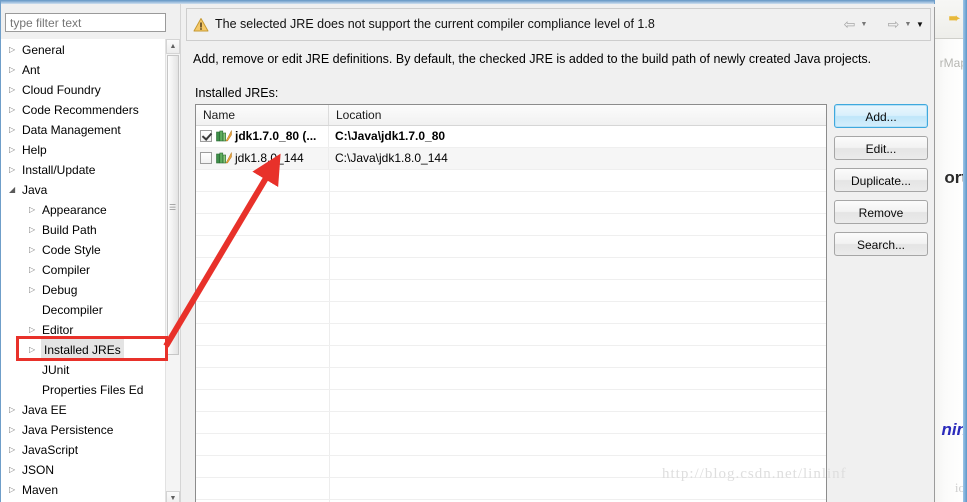 Image resolution: width=967 pixels, height=502 pixels. Describe the element at coordinates (83, 189) in the screenshot. I see `sidebar-item-java: ◢ Java` at that location.